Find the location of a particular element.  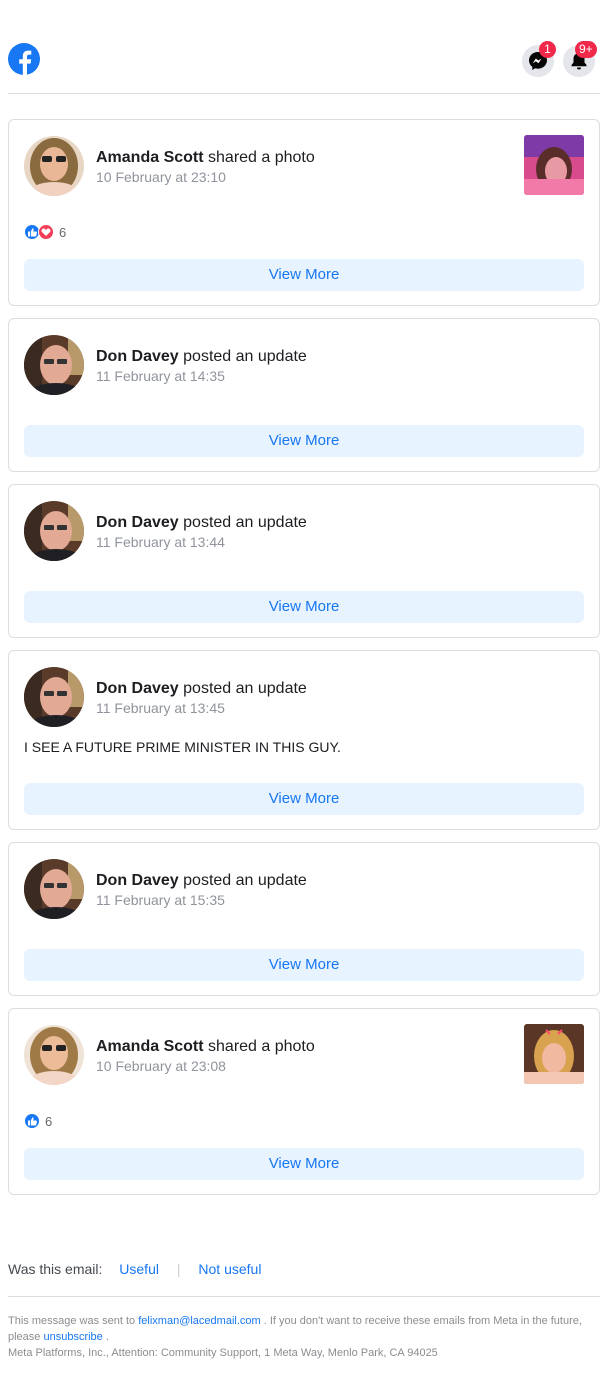

footer-end: . is located at coordinates (105, 1337).